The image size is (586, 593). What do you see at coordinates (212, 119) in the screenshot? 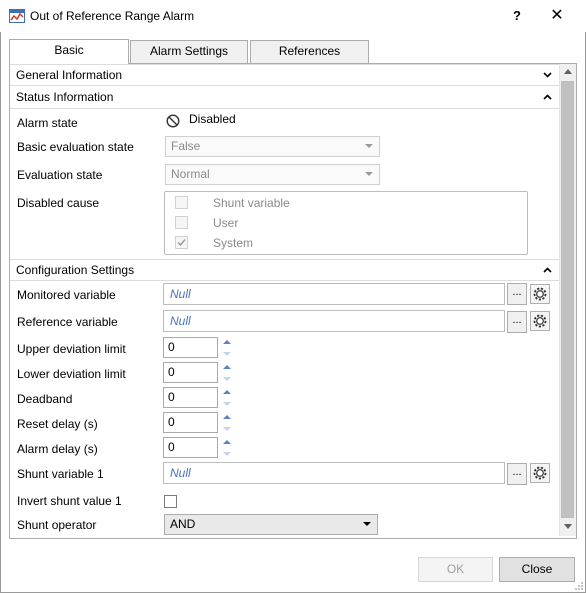
I see `alarm-state-value: Disabled` at bounding box center [212, 119].